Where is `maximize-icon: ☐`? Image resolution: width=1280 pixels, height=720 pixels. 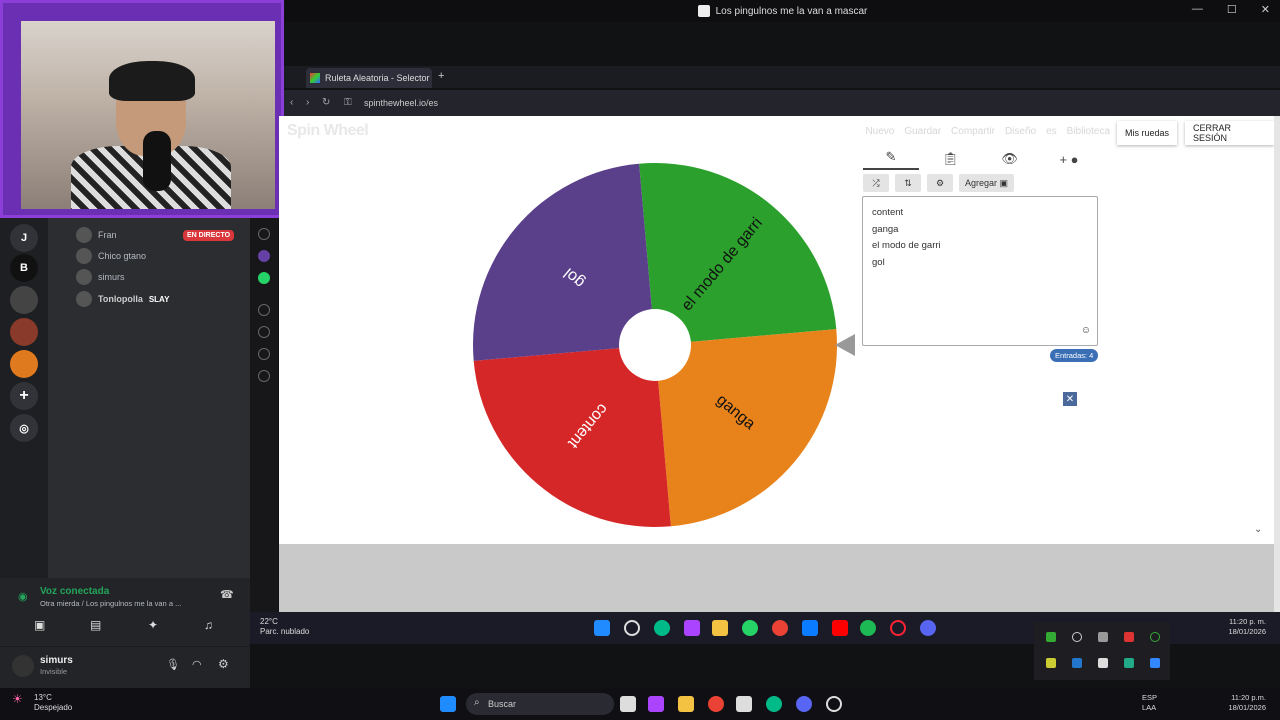
maximize-icon: ☐ is located at coordinates (1232, 9).